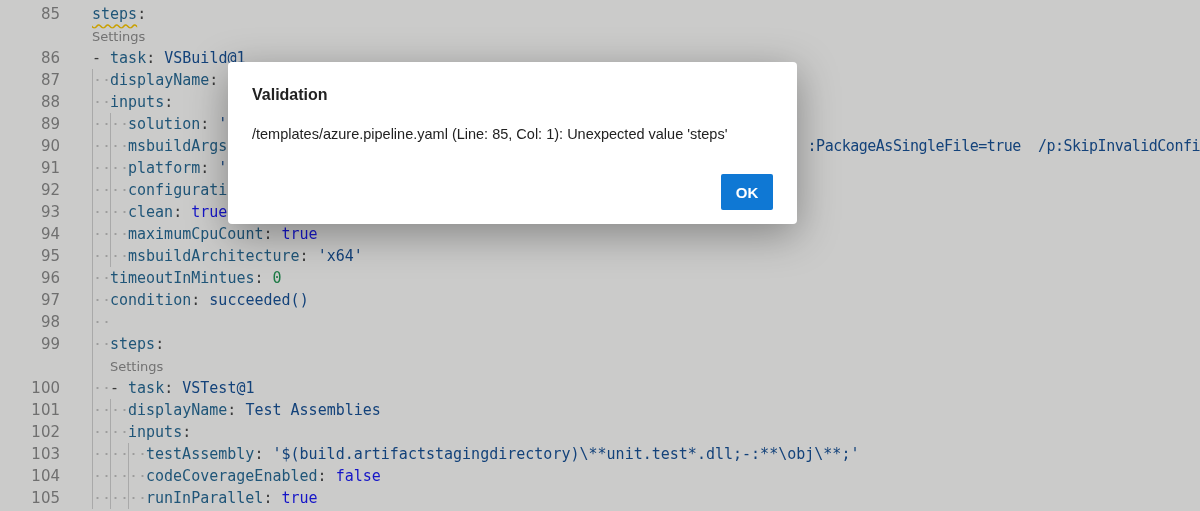  Describe the element at coordinates (45, 454) in the screenshot. I see `line-number: 103` at that location.